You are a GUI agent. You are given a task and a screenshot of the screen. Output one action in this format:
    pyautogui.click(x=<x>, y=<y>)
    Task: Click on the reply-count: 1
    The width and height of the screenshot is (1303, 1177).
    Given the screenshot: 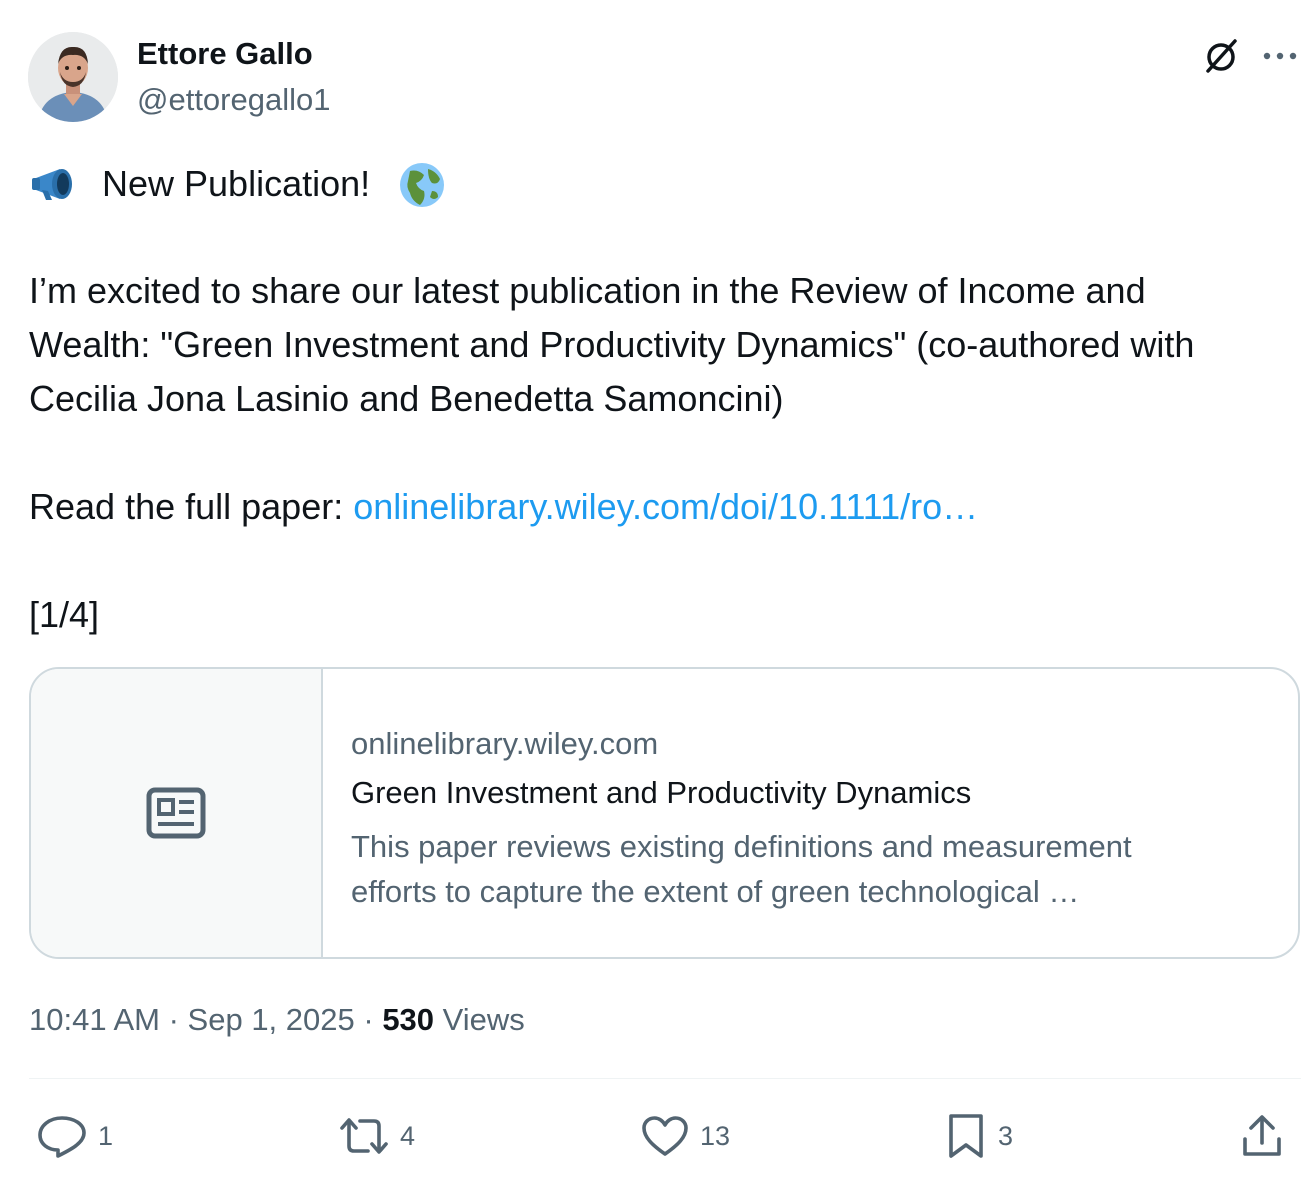 What is the action you would take?
    pyautogui.click(x=106, y=1135)
    